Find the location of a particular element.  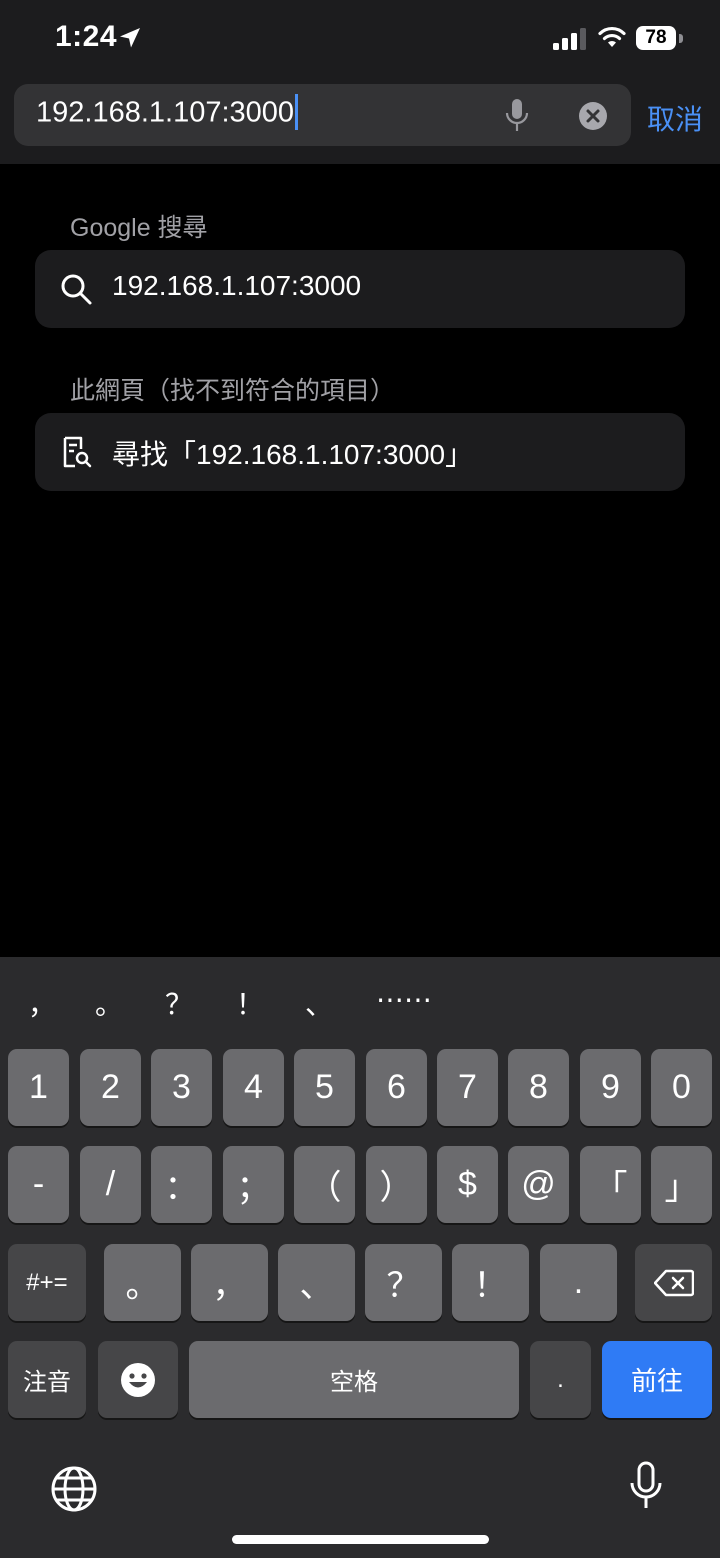

key-dollar: $ is located at coordinates (467, 1184).